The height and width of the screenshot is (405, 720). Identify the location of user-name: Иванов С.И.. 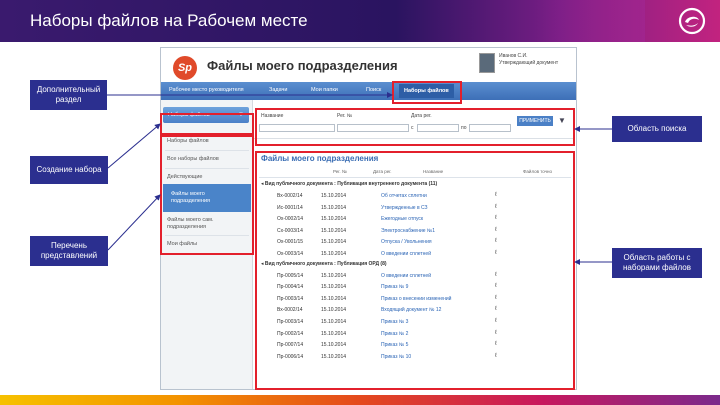
(513, 56).